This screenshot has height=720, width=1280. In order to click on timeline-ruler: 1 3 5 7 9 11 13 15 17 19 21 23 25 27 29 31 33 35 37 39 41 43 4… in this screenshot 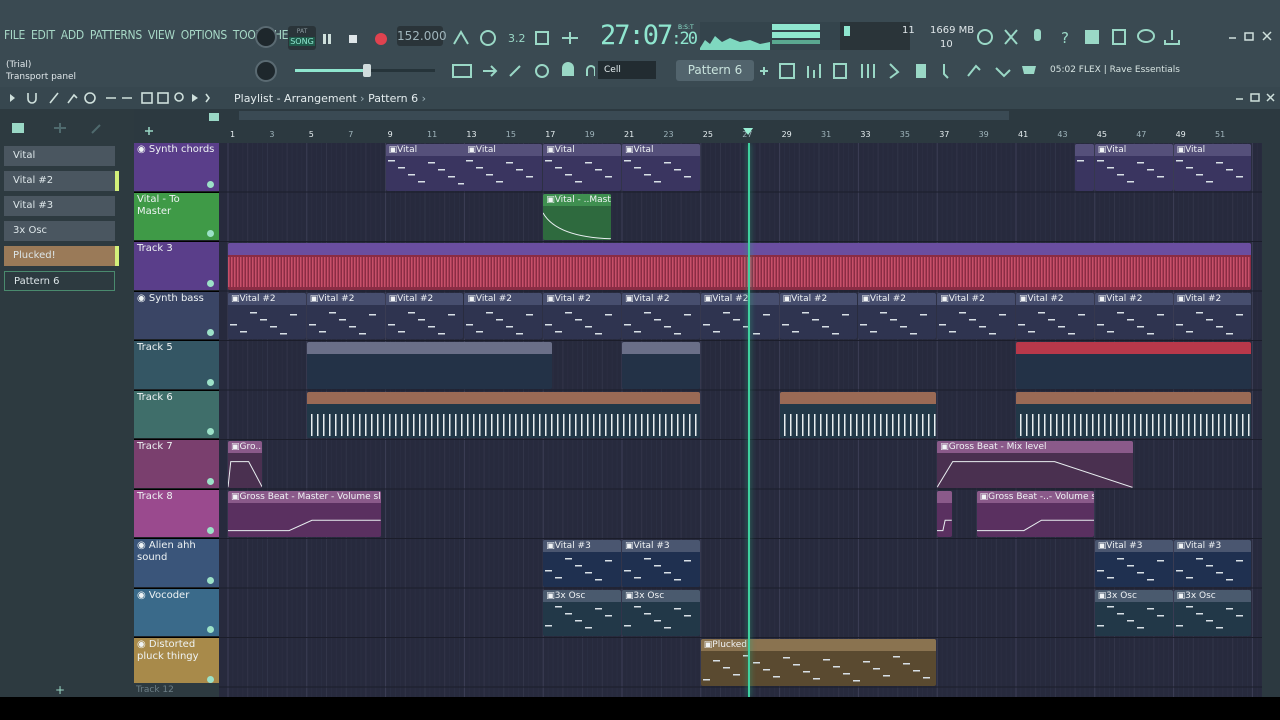, I will do `click(740, 126)`.